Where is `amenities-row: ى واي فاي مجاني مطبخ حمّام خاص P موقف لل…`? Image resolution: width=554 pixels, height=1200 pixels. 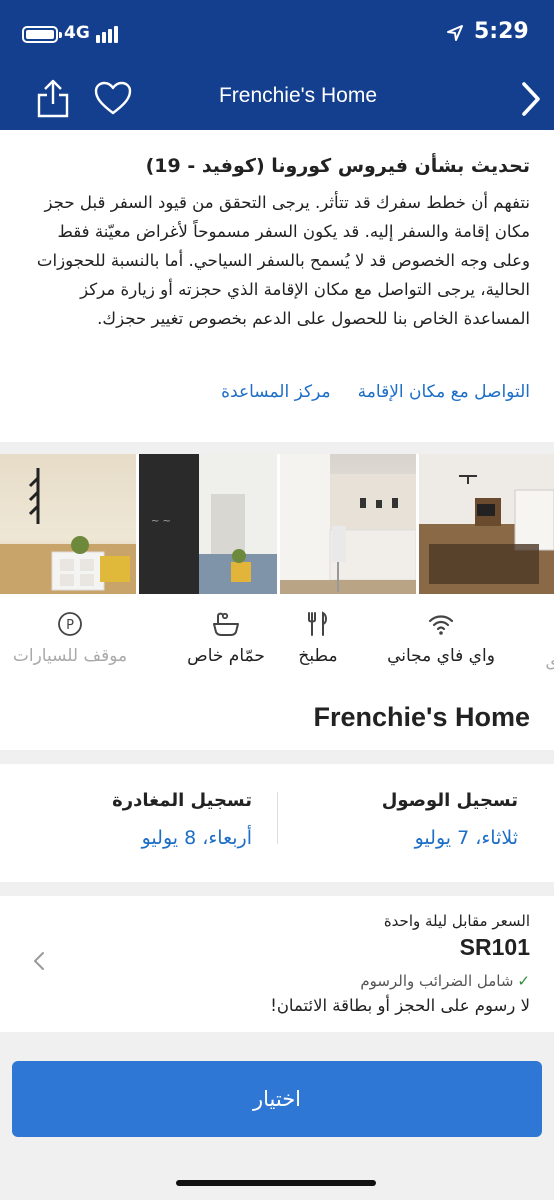
amenities-row: ى واي فاي مجاني مطبخ حمّام خاص P موقف لل… is located at coordinates (277, 643).